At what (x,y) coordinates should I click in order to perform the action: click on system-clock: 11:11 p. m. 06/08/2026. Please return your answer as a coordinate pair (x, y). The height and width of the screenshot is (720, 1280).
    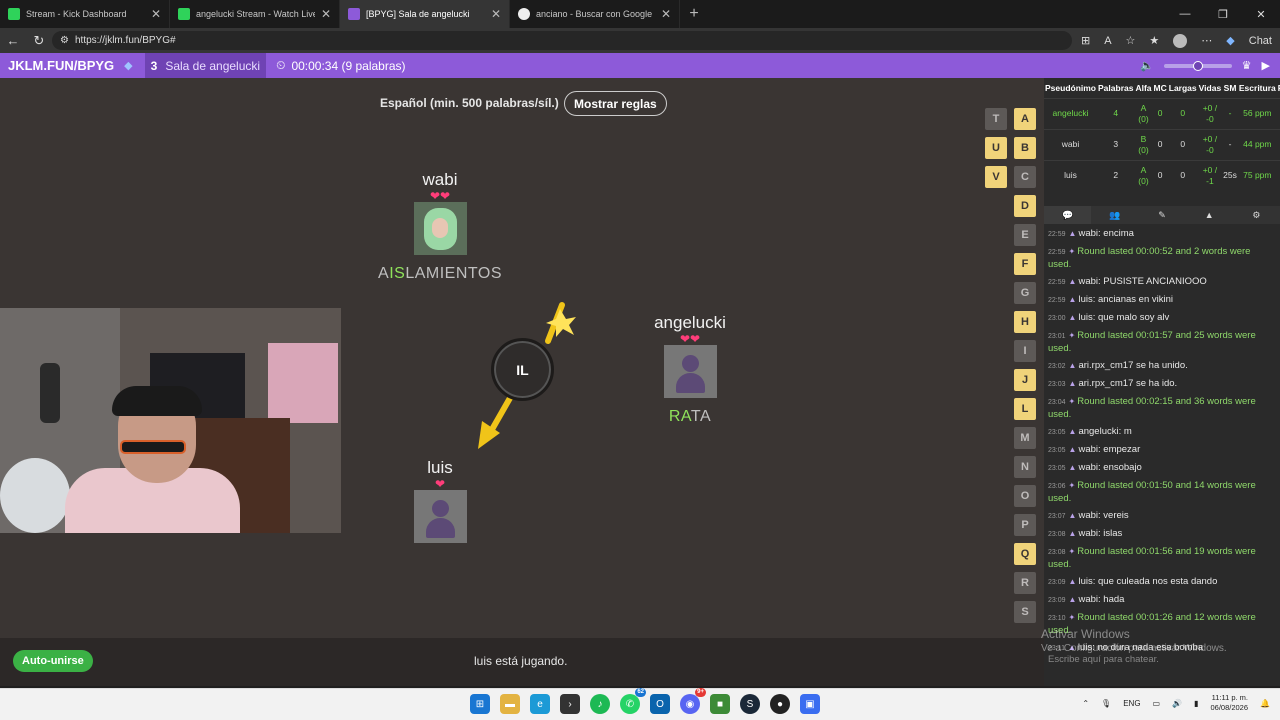
    Looking at the image, I should click on (1229, 703).